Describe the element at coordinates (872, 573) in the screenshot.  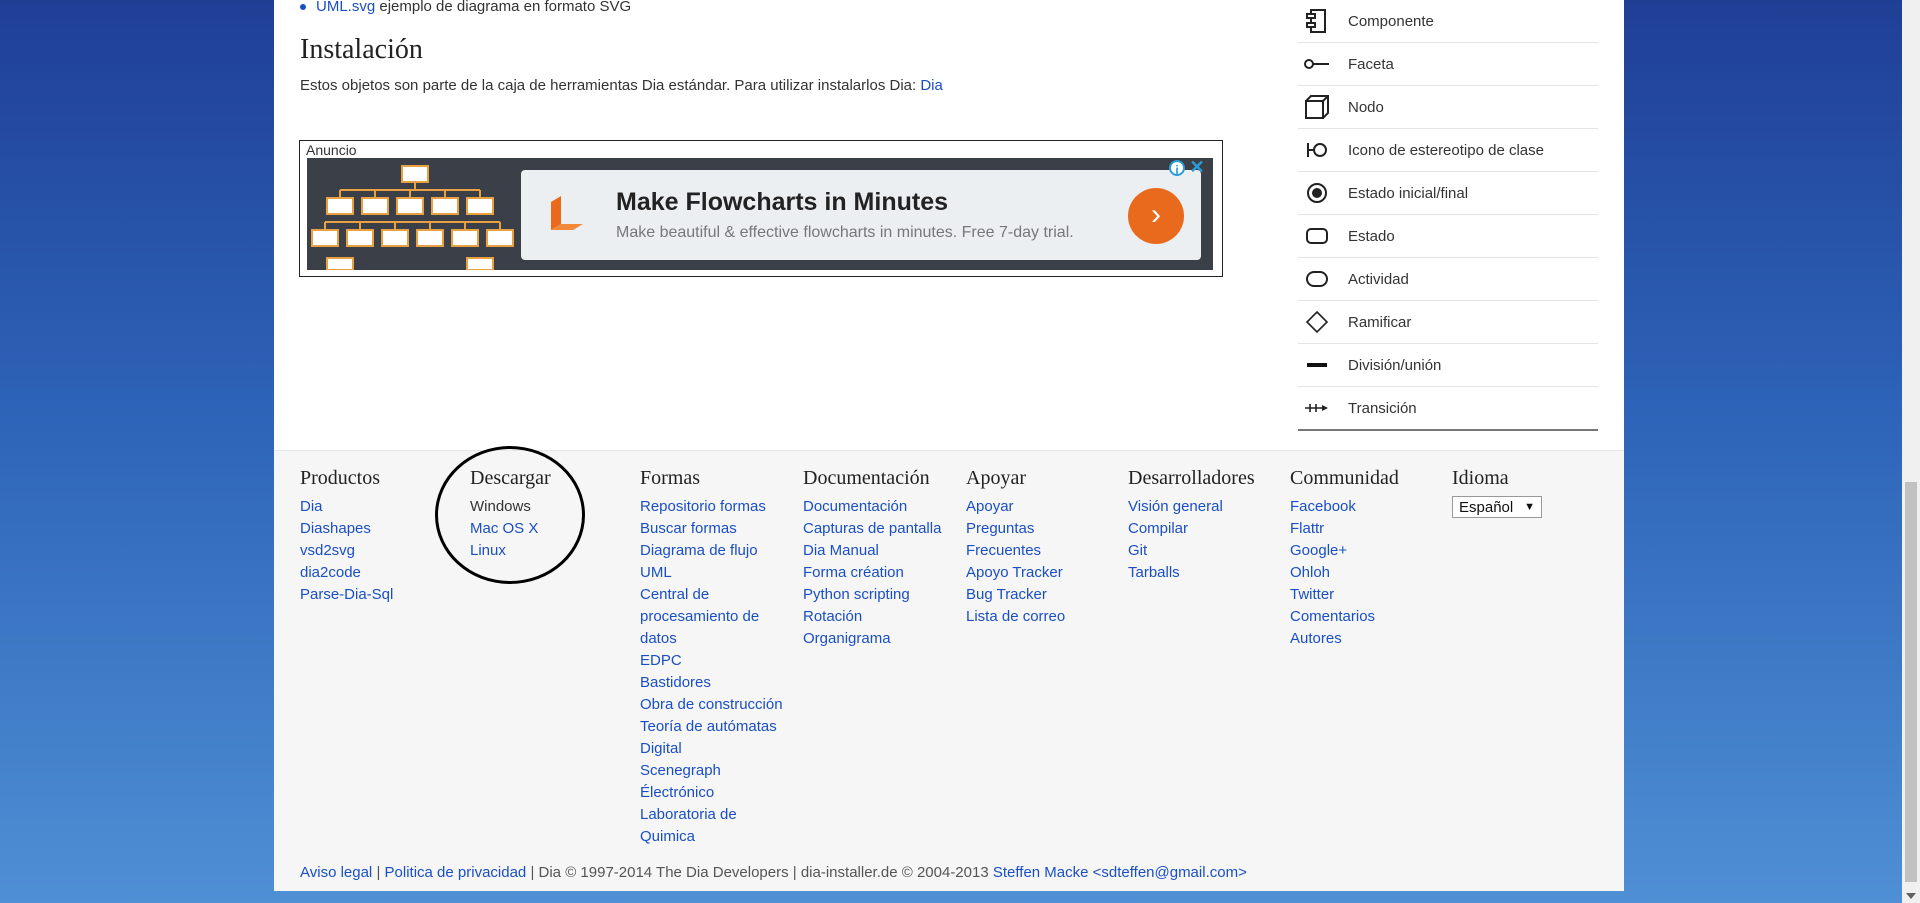
I see `footer-link: Forma création` at that location.